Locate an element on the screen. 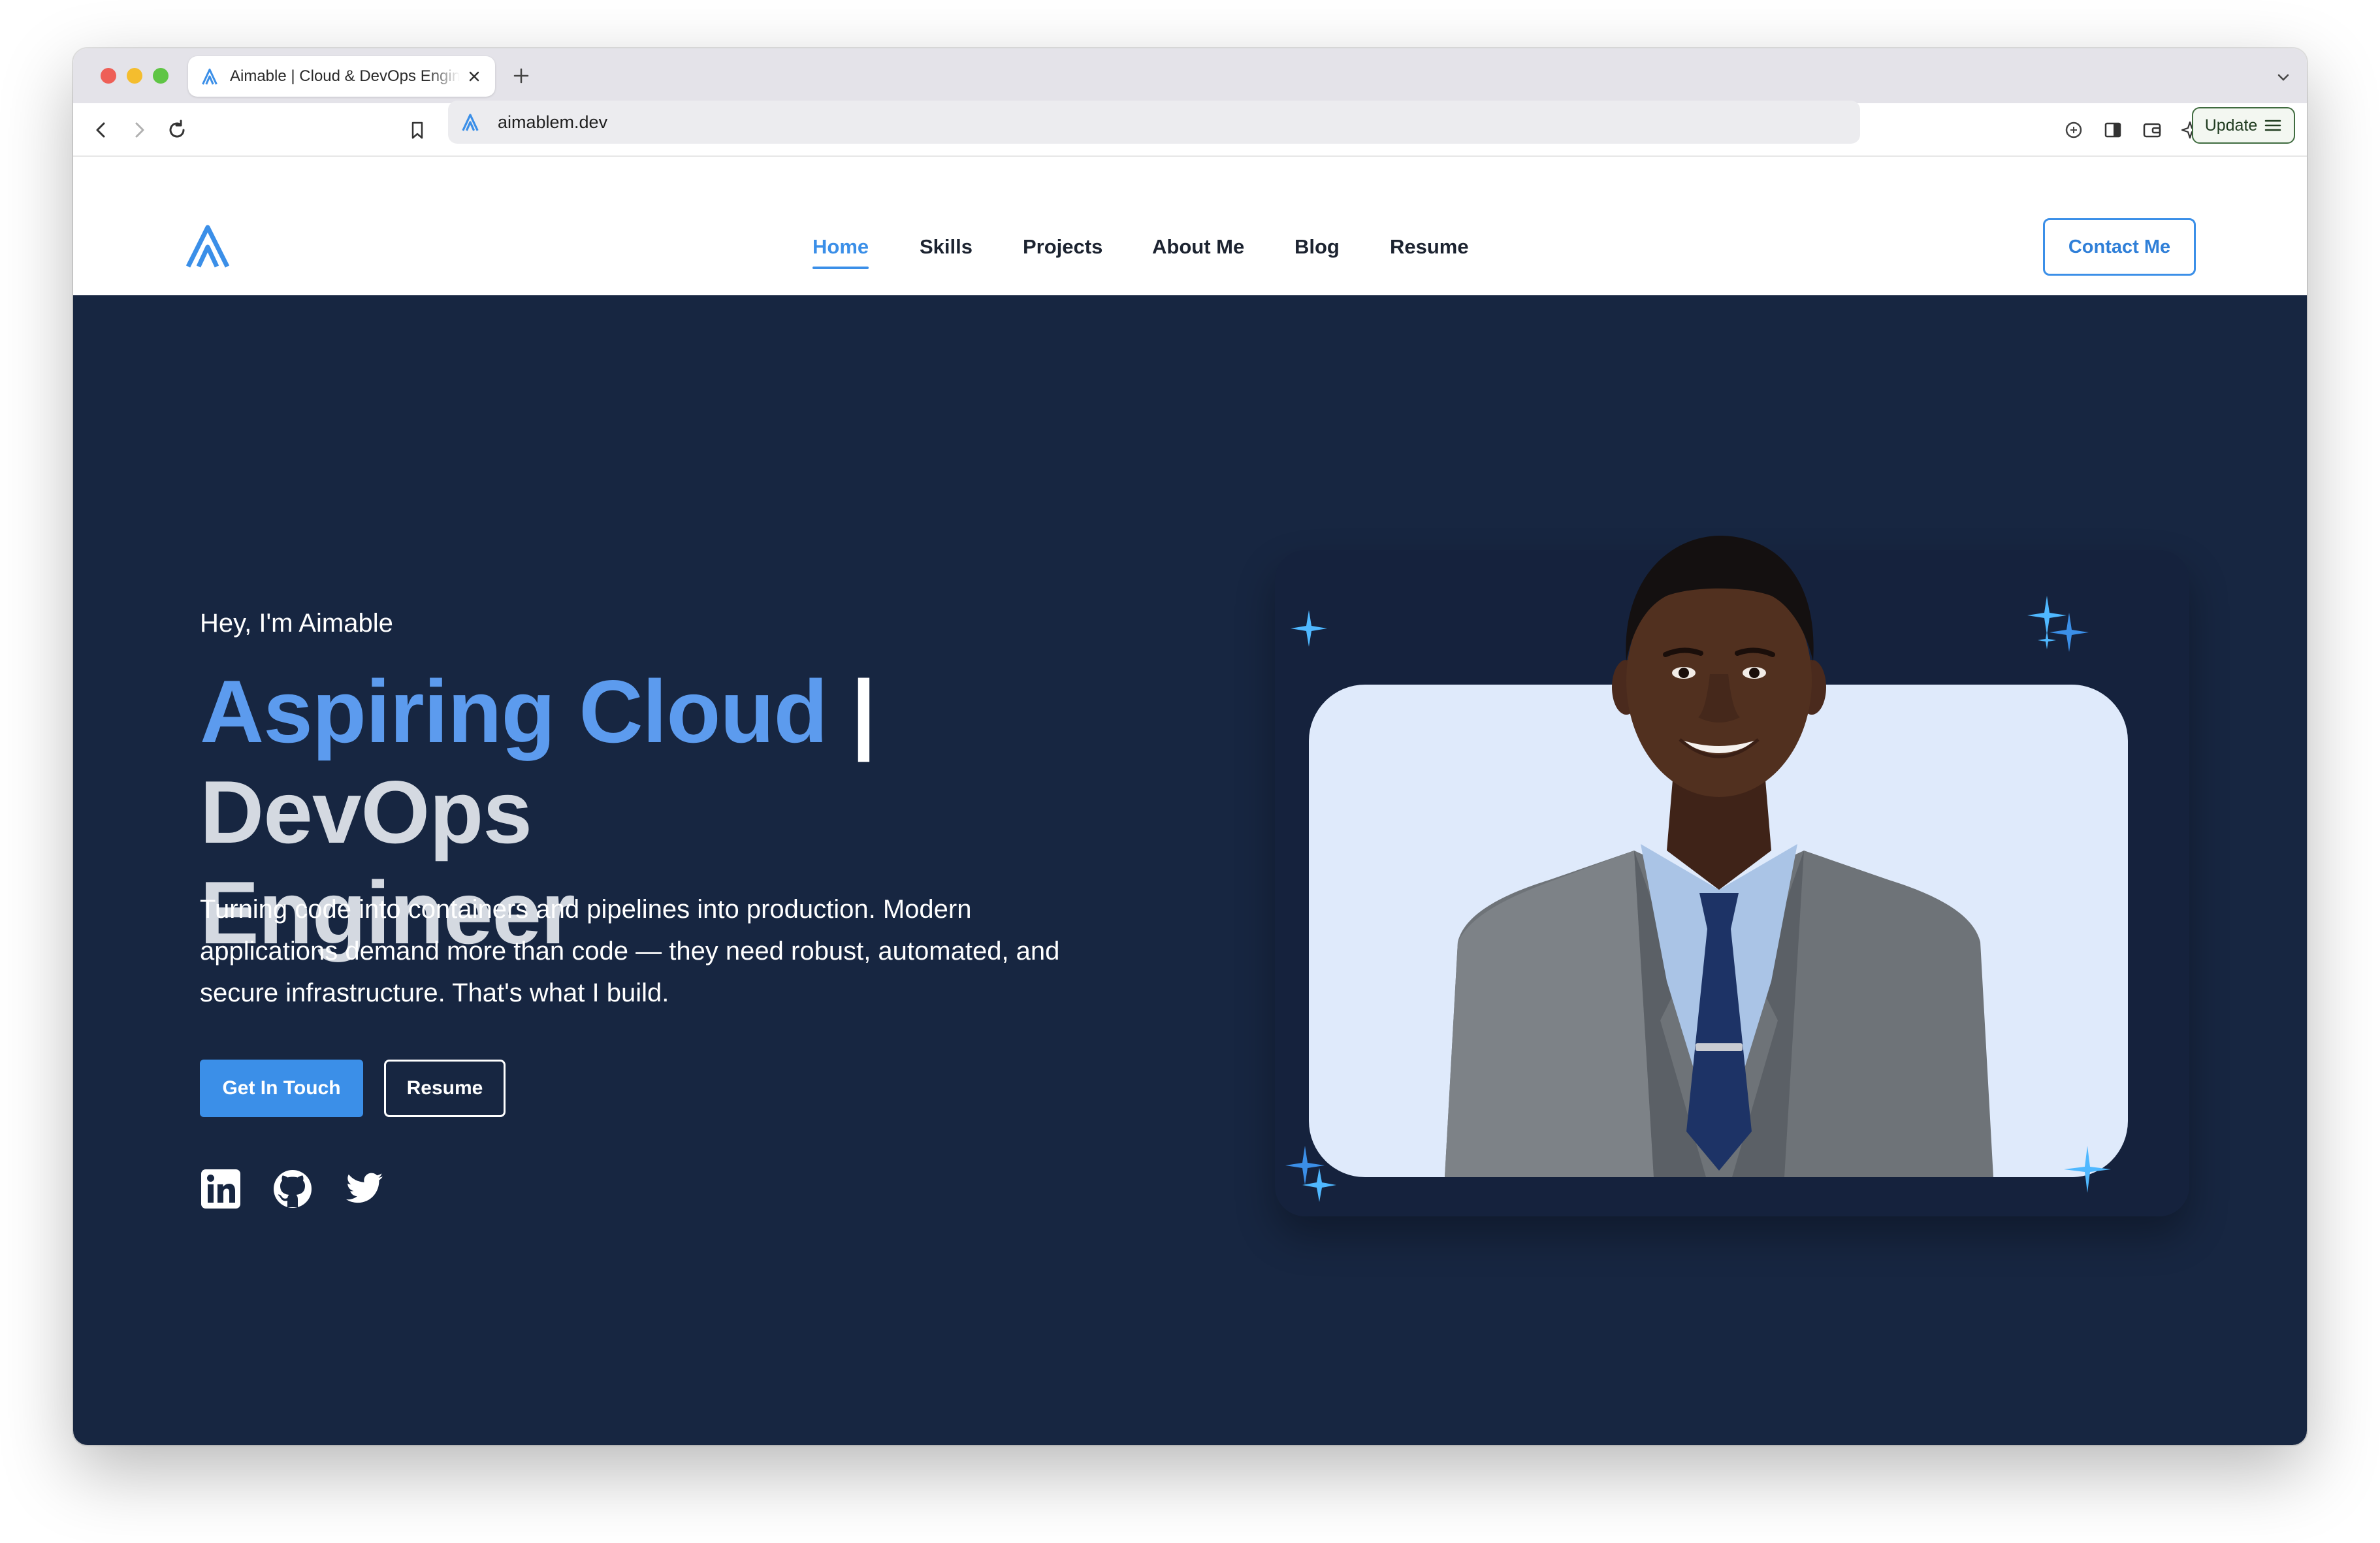  tab-strip: Aimable | Cloud & DevOps Engineer is located at coordinates (1190, 75).